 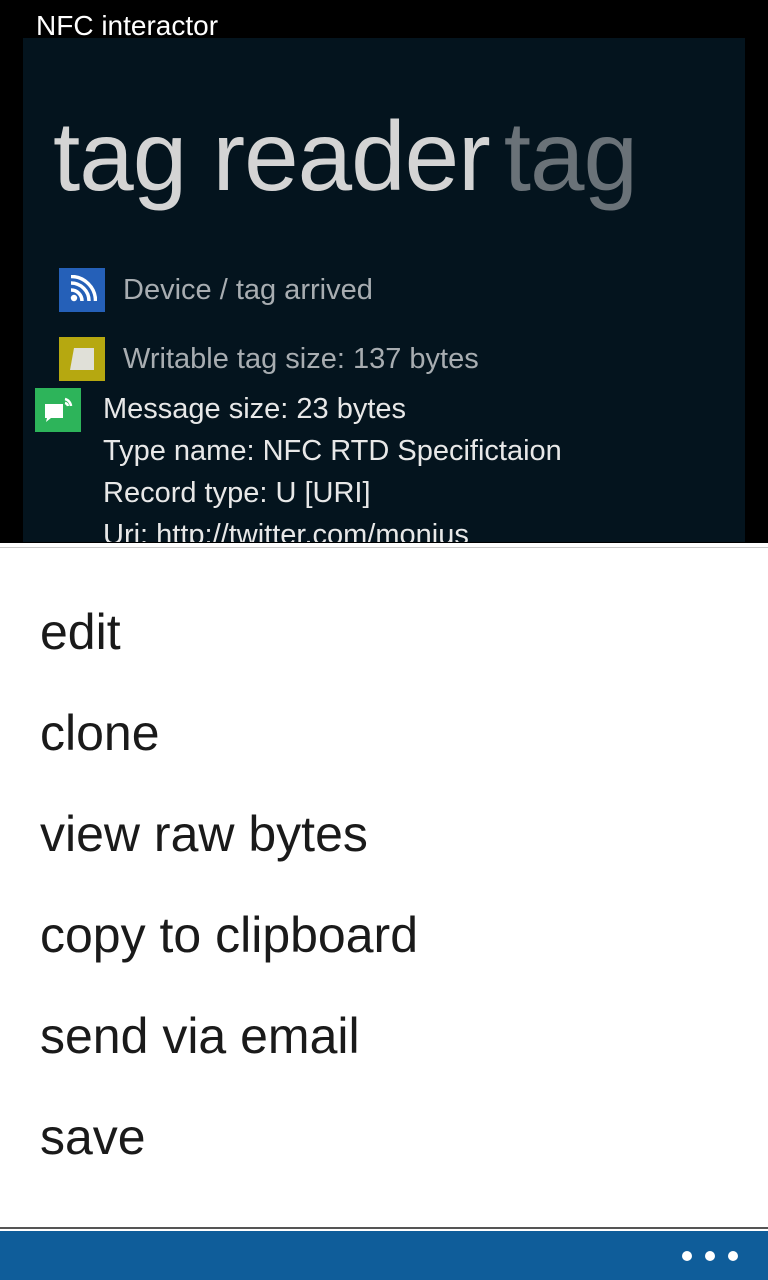 What do you see at coordinates (80, 632) in the screenshot?
I see `menu-item-edit: edit` at bounding box center [80, 632].